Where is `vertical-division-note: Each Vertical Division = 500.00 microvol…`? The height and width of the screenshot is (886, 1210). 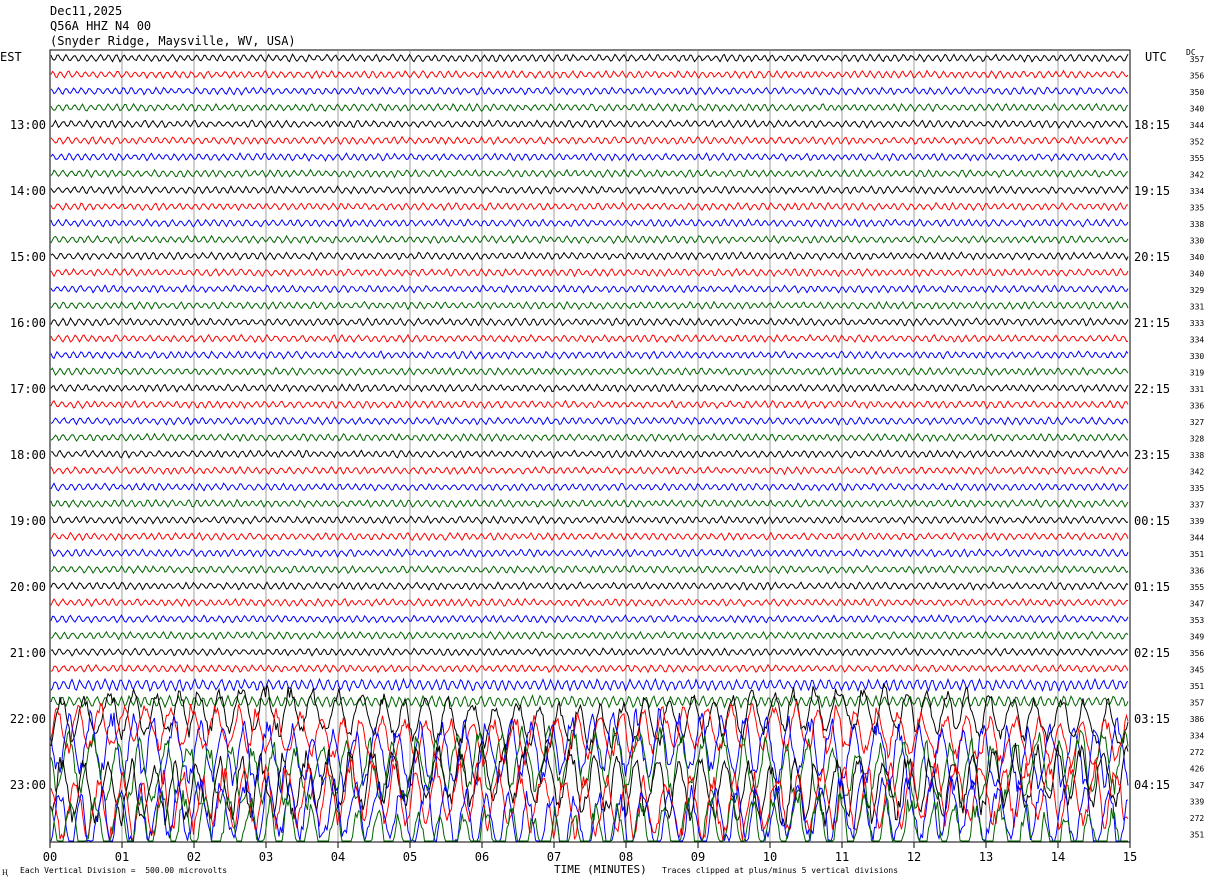
vertical-division-note: Each Vertical Division = 500.00 microvol… is located at coordinates (124, 870).